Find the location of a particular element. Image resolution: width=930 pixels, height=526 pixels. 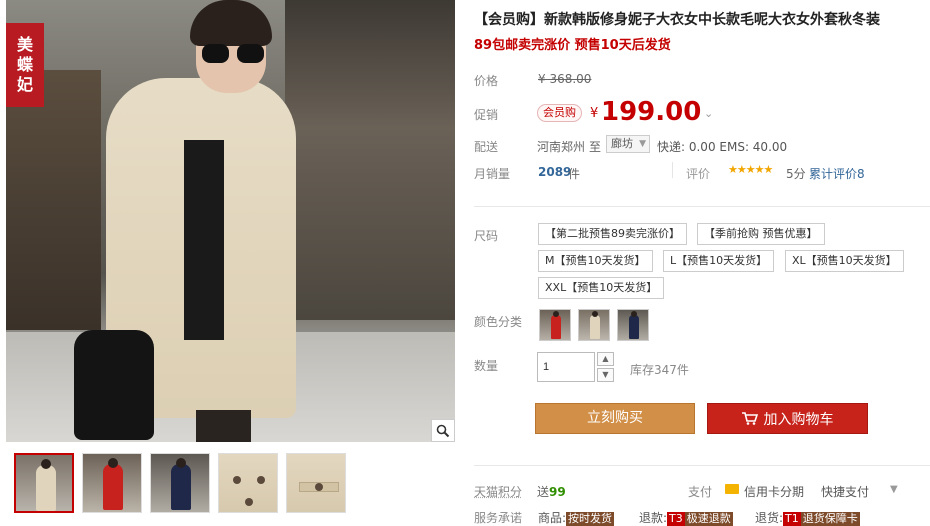

promo-price: 199.00 is located at coordinates (651, 112).